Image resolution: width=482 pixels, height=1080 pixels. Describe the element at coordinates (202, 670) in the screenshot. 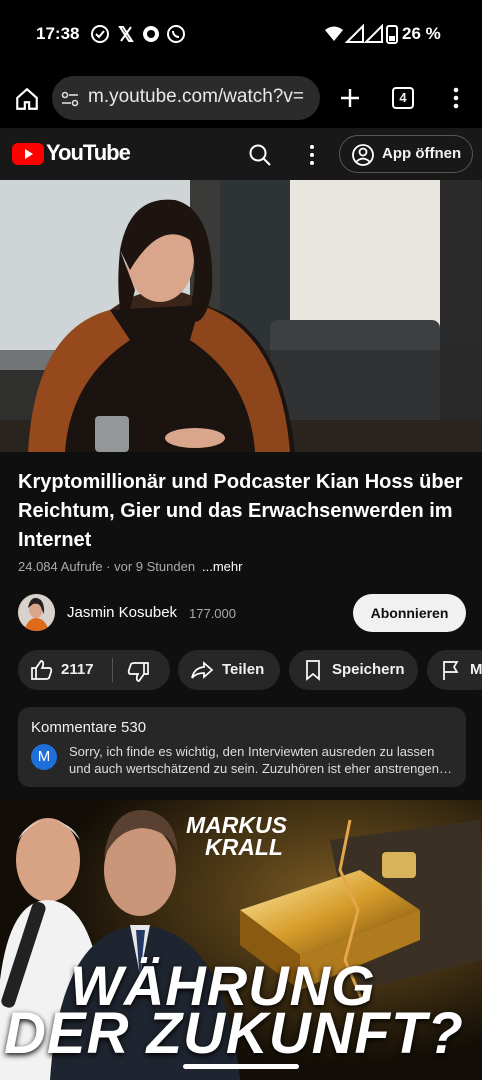

I see `share-icon` at that location.